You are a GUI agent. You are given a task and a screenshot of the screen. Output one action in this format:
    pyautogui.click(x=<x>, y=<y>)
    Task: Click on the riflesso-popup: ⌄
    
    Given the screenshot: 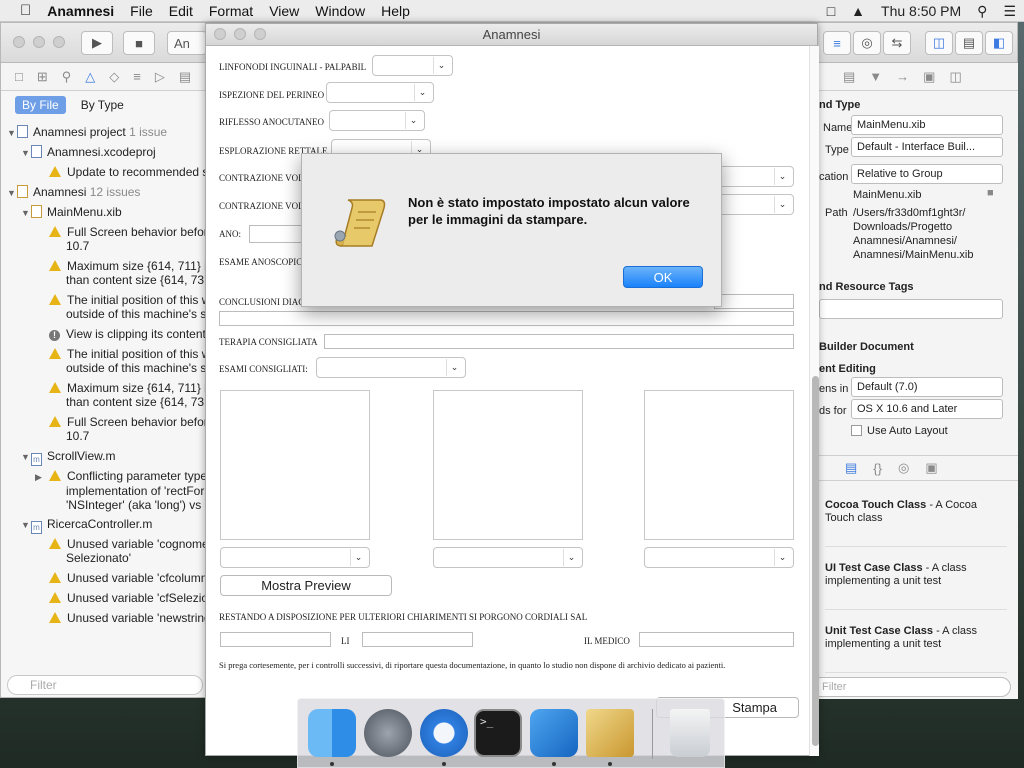 What is the action you would take?
    pyautogui.click(x=377, y=120)
    